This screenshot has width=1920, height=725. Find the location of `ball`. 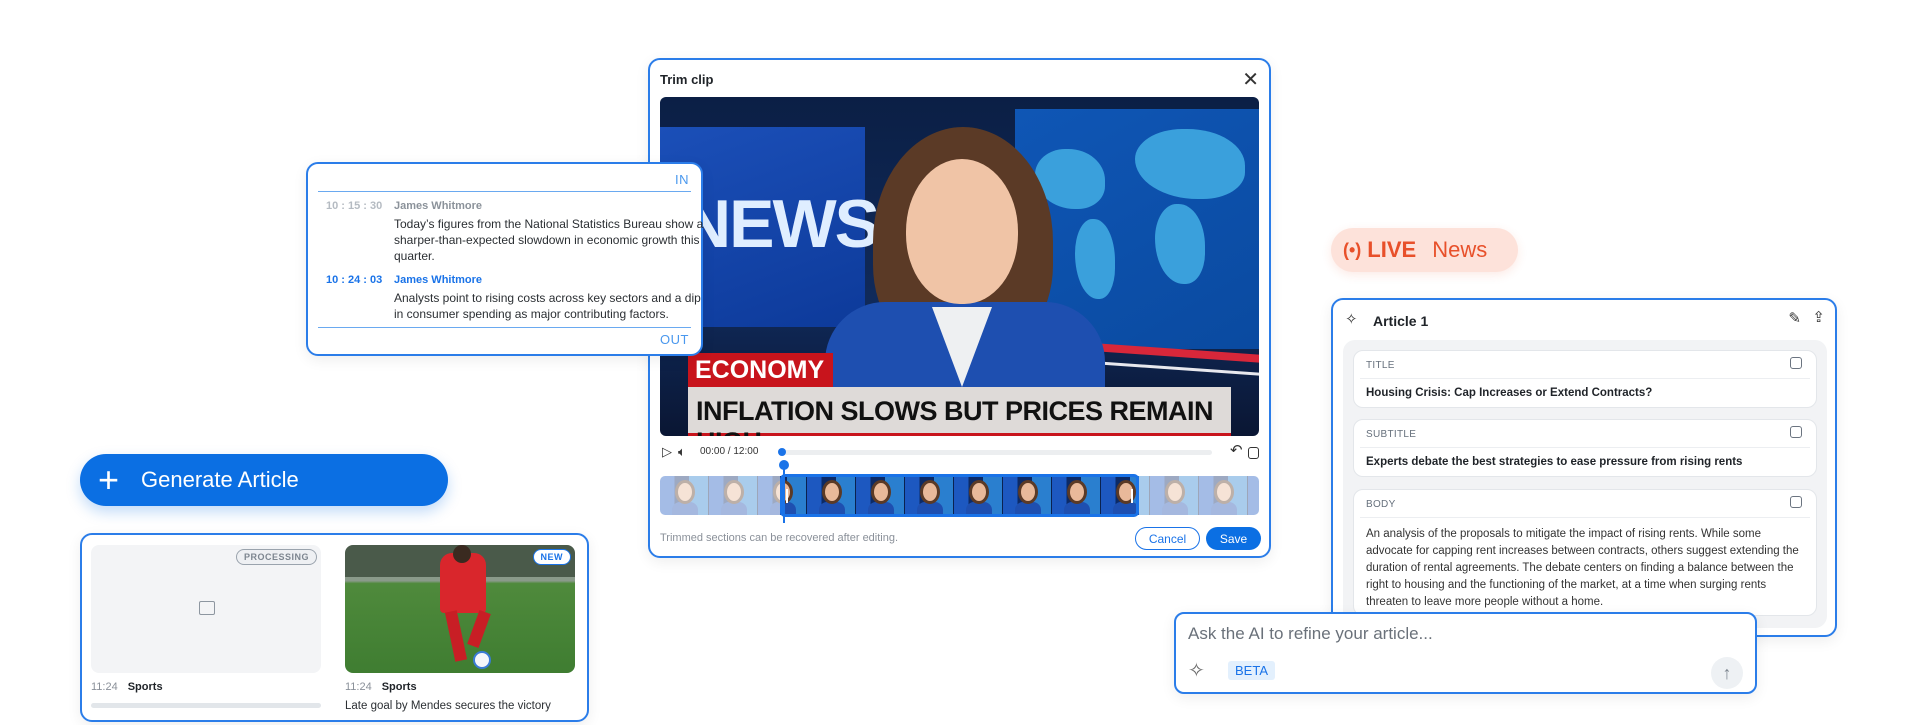

ball is located at coordinates (482, 660).